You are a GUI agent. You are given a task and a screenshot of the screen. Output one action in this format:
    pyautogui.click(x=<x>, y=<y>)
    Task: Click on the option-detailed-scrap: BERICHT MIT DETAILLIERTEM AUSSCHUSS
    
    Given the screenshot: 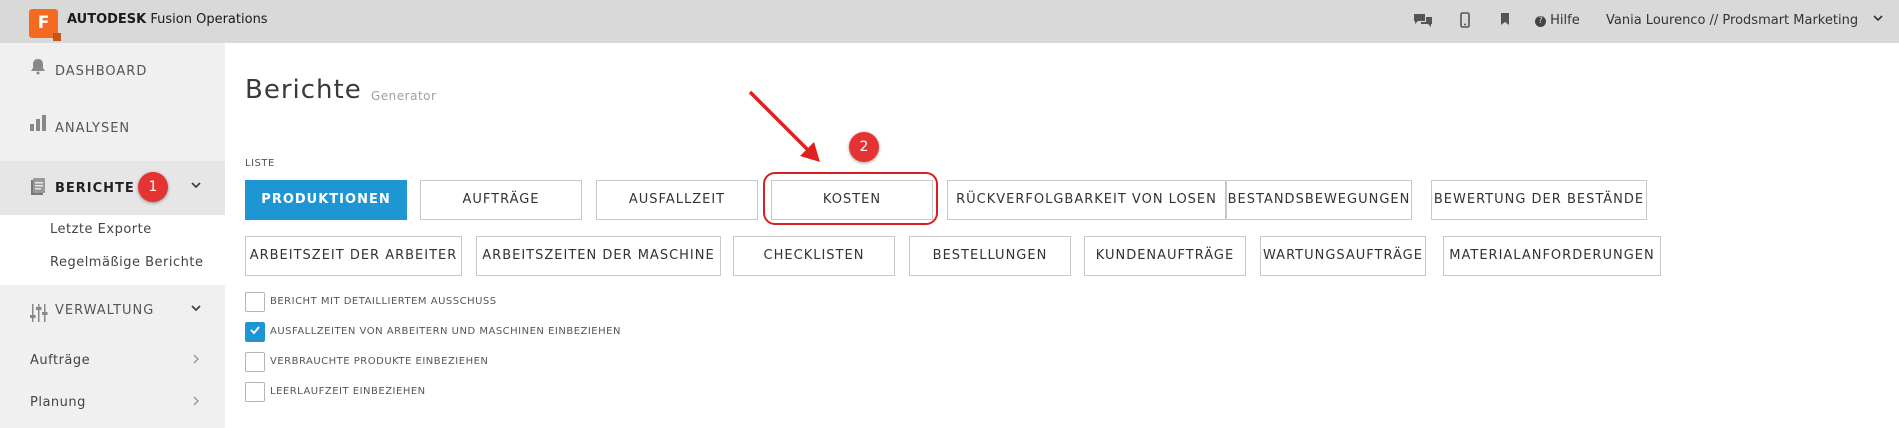 What is the action you would take?
    pyautogui.click(x=495, y=302)
    